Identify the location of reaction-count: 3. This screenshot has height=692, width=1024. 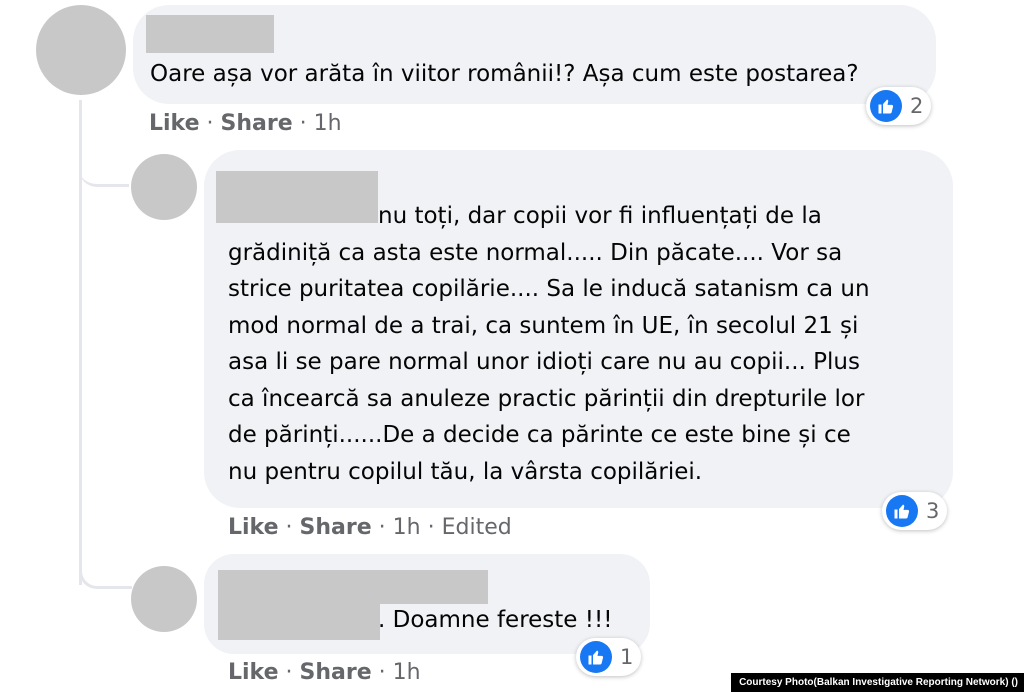
(915, 511).